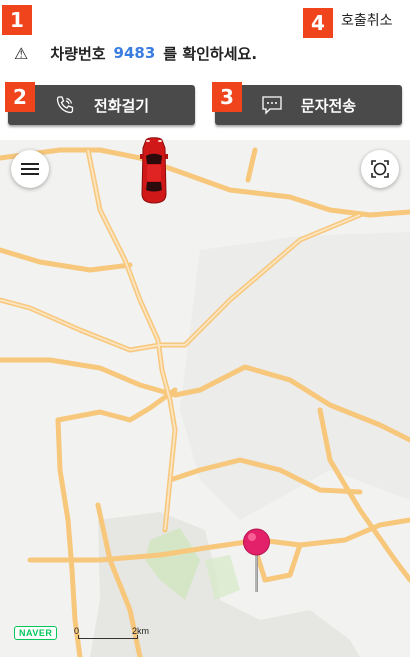 This screenshot has height=657, width=410. What do you see at coordinates (318, 23) in the screenshot?
I see `badge-4: 4` at bounding box center [318, 23].